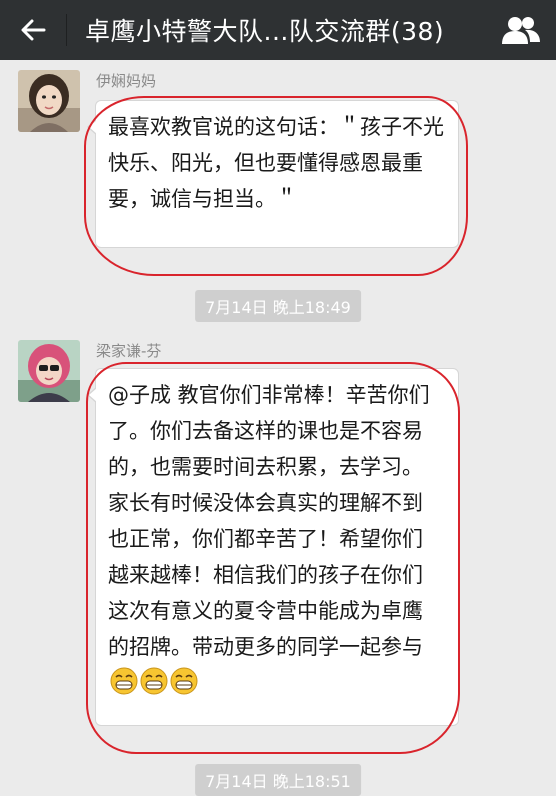 The image size is (556, 796). I want to click on timestamp: 7月14日 晚上18:49, so click(278, 306).